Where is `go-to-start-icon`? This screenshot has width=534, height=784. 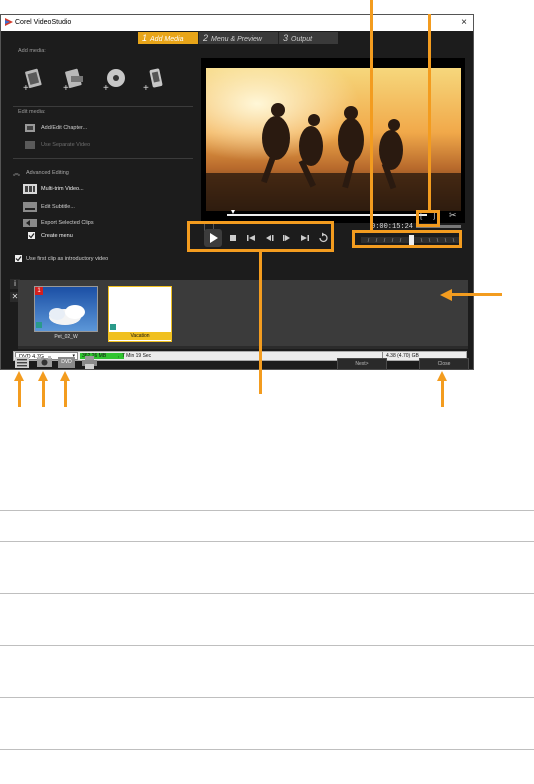
go-to-start-icon is located at coordinates (251, 238).